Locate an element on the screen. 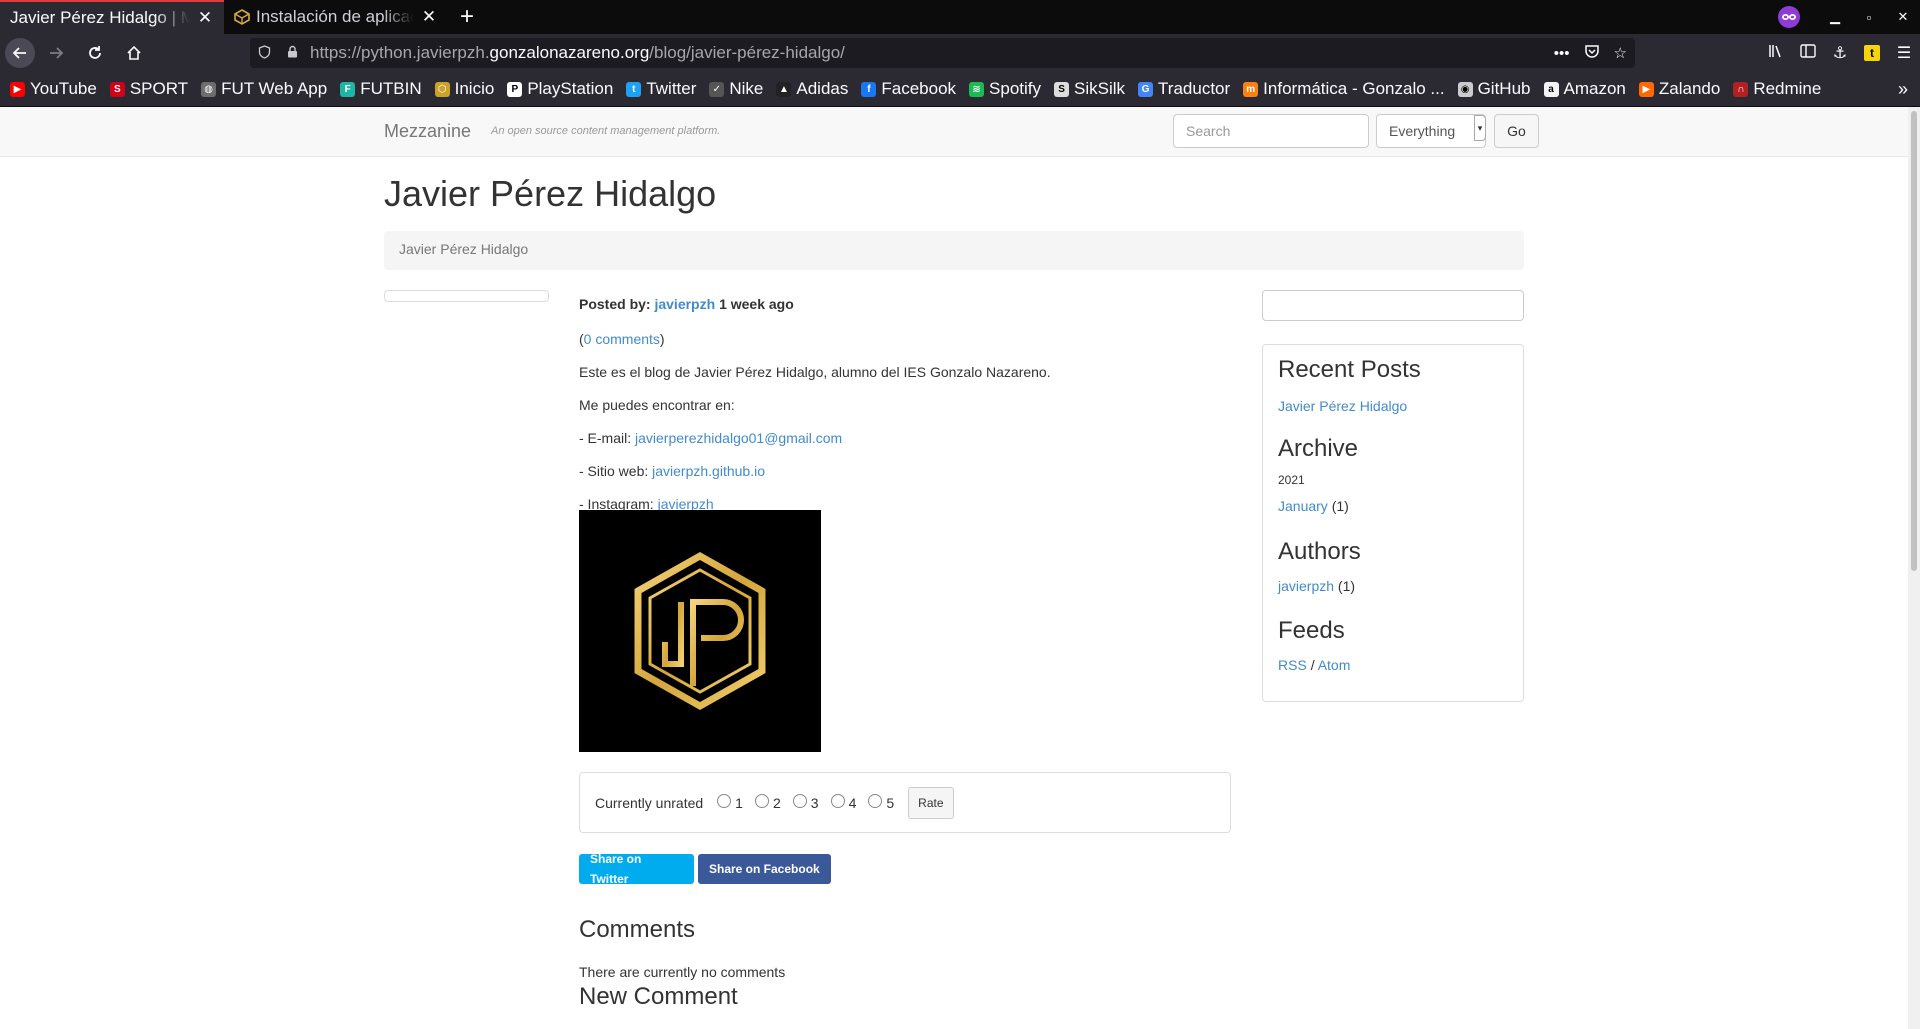 The image size is (1920, 1029). archive-month-link: January is located at coordinates (1303, 506).